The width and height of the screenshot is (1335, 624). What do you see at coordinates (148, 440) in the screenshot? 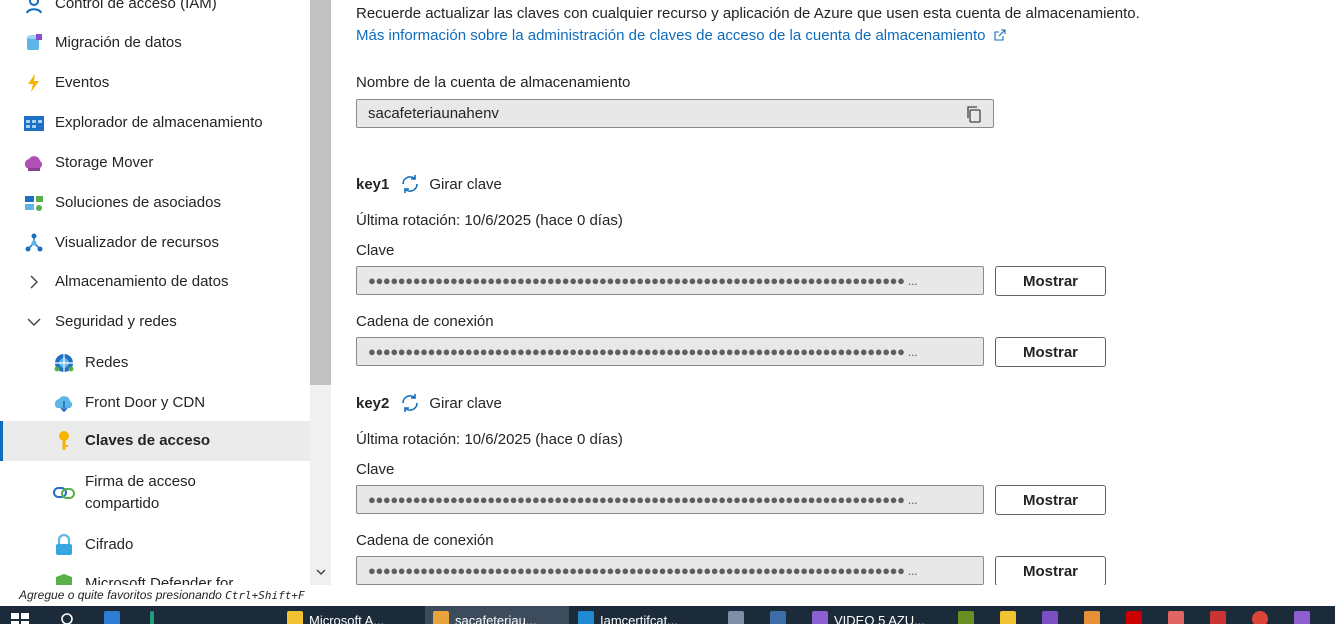
I see `sidebar-item-label: Claves de acceso` at bounding box center [148, 440].